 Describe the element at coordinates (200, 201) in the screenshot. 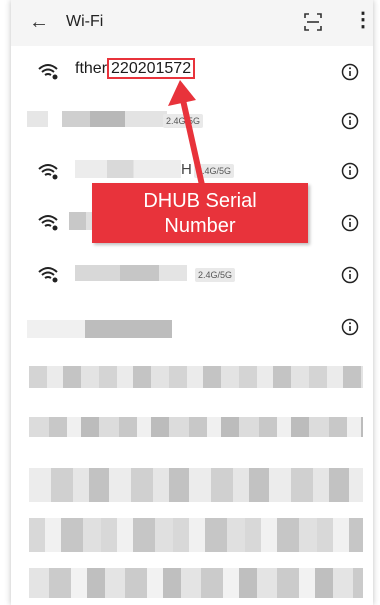

I see `callout-line1: DHUB Serial` at that location.